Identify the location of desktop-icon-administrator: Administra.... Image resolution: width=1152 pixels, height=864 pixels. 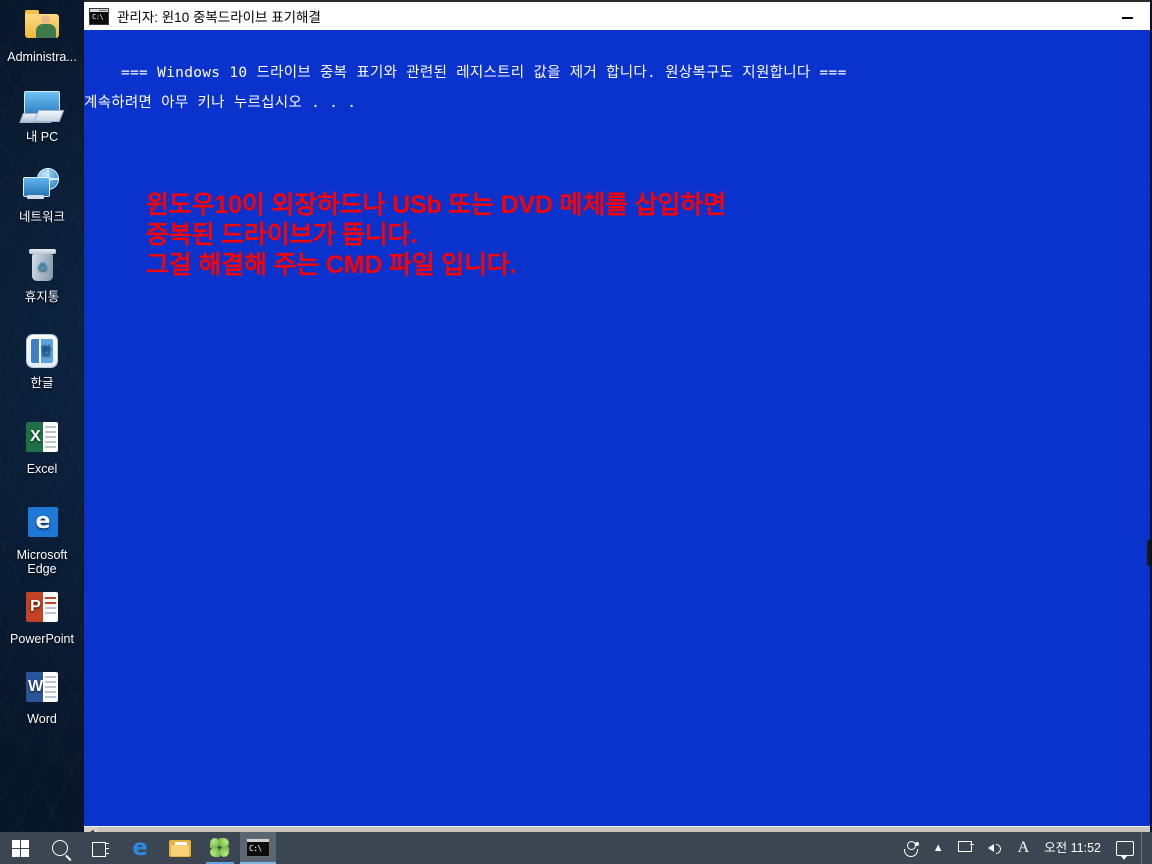
(42, 35).